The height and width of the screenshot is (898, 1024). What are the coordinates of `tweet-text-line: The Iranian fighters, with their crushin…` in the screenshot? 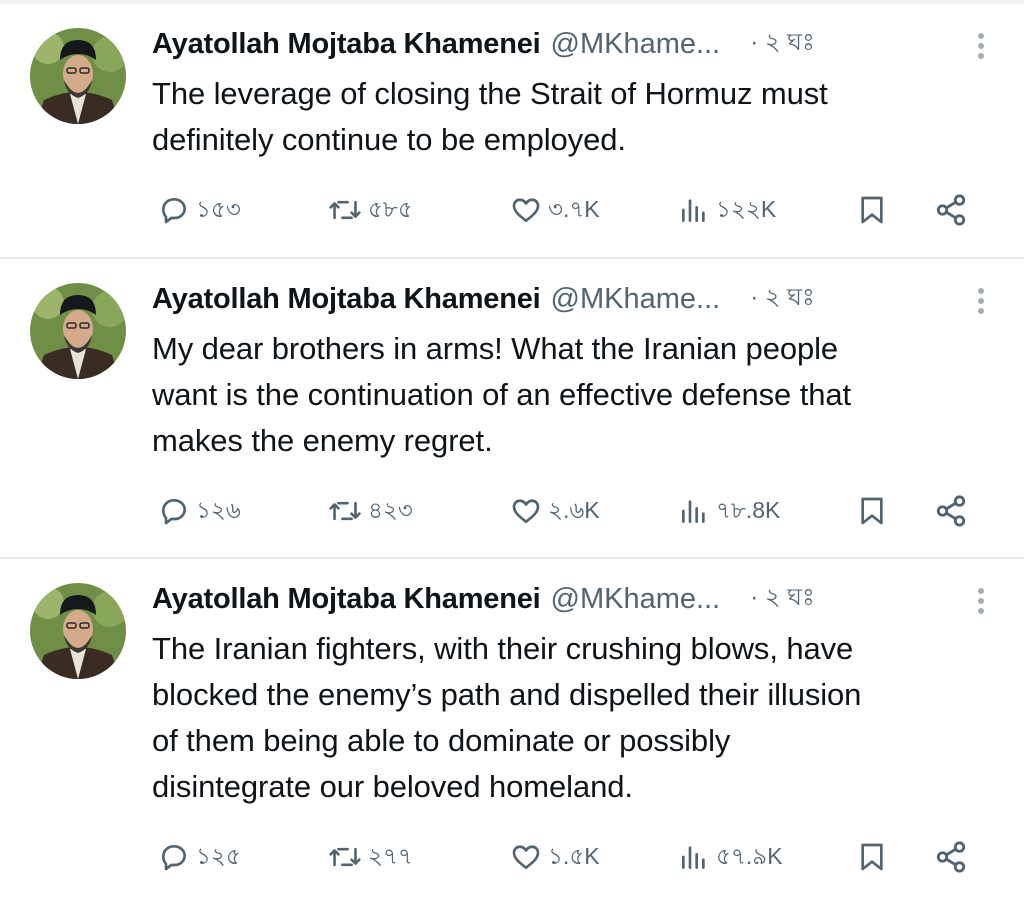 It's located at (503, 648).